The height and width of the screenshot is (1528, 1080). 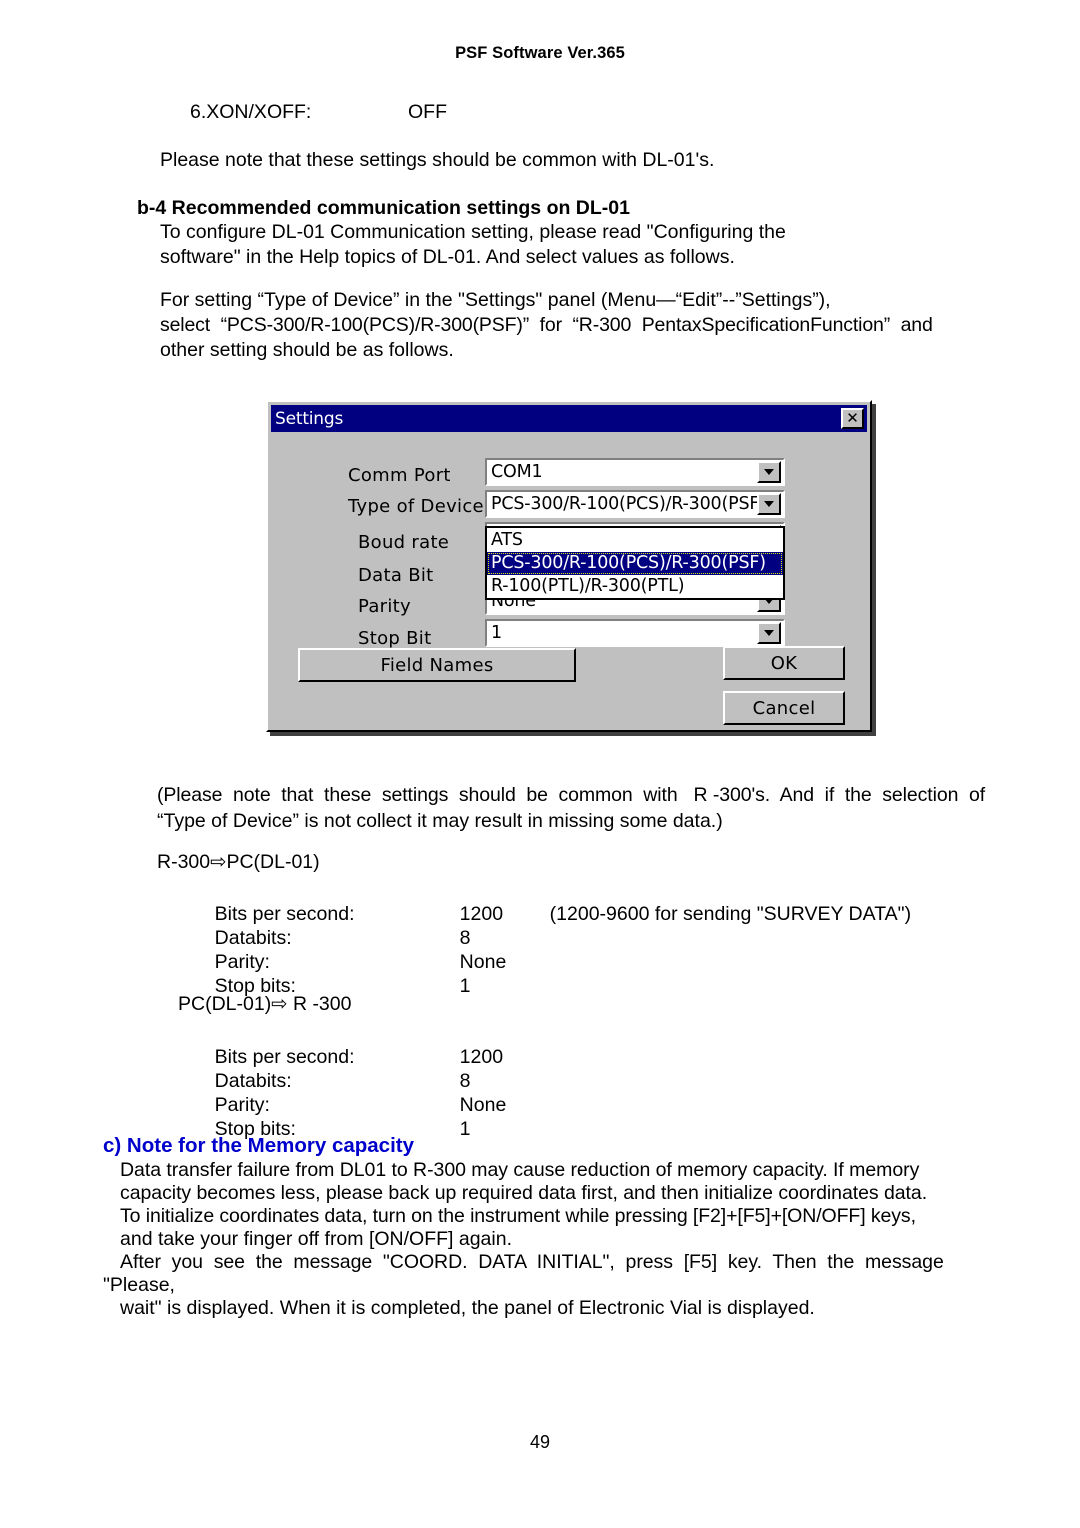 I want to click on page-number: 49, so click(x=540, y=1442).